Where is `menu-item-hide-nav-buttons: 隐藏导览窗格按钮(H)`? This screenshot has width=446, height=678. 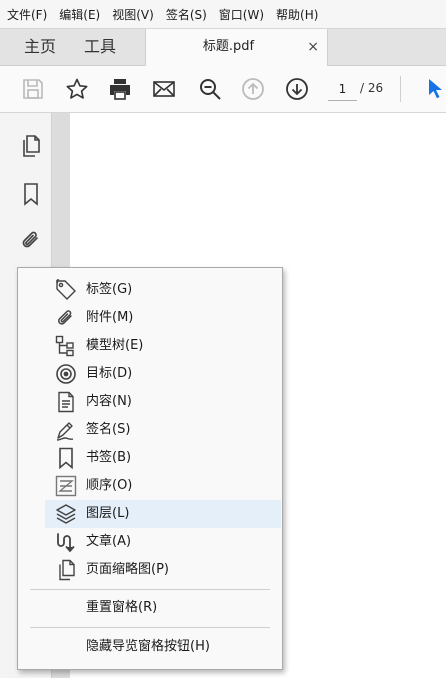
menu-item-hide-nav-buttons: 隐藏导览窗格按钮(H) is located at coordinates (163, 647).